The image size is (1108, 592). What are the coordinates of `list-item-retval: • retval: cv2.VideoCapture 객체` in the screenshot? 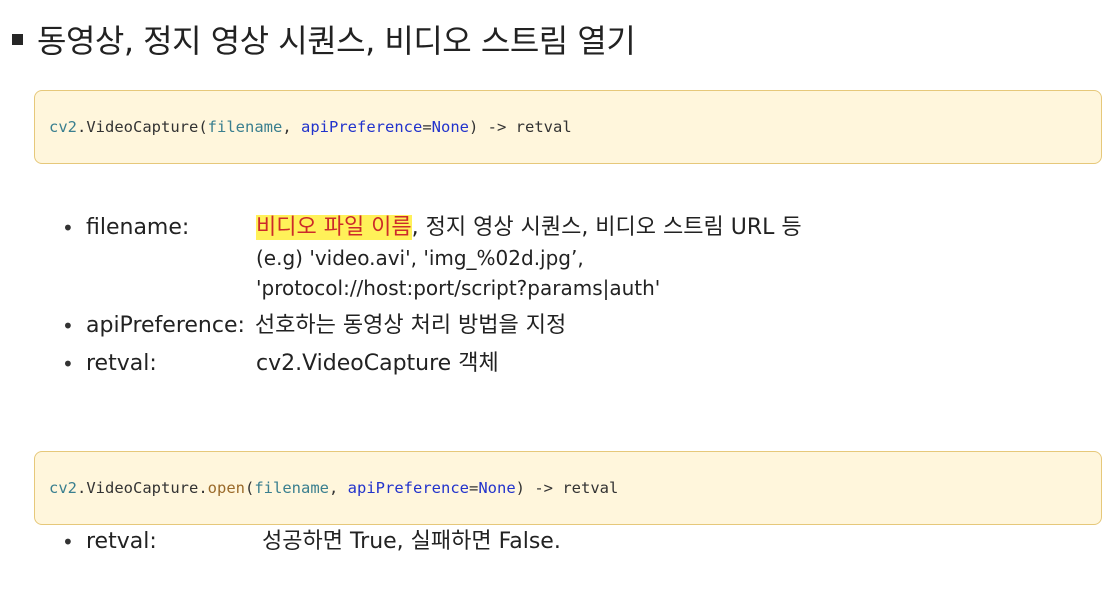 It's located at (432, 364).